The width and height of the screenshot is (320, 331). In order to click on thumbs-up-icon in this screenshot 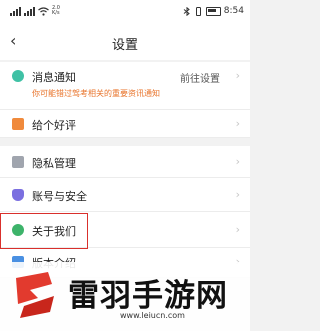, I will do `click(18, 124)`.